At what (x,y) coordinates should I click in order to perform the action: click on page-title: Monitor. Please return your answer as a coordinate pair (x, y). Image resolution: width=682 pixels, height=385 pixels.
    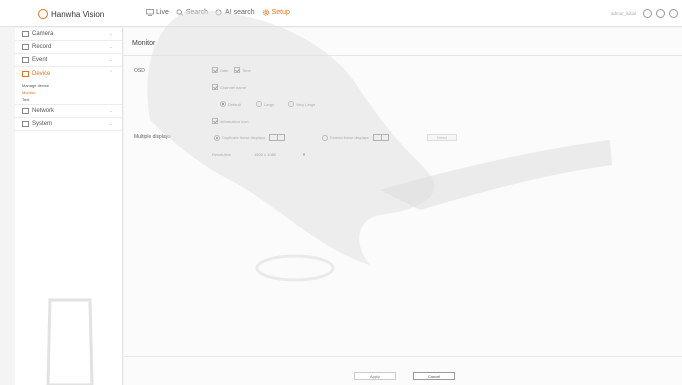
    Looking at the image, I should click on (144, 43).